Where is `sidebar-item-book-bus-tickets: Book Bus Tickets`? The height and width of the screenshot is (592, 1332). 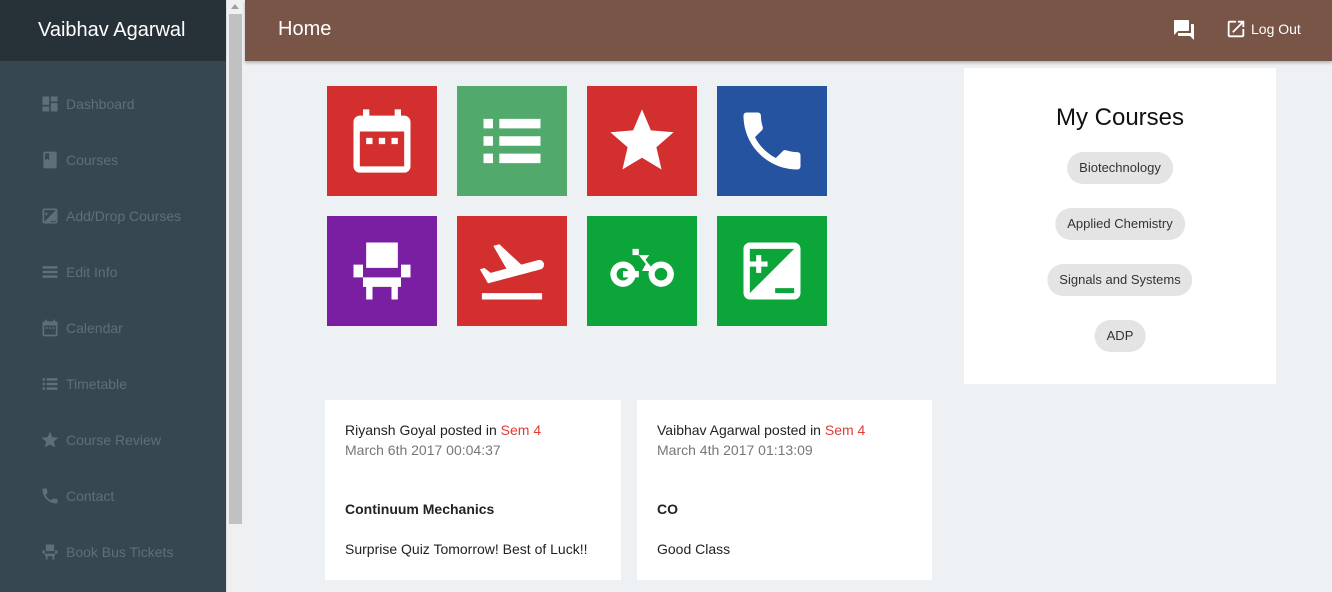 sidebar-item-book-bus-tickets: Book Bus Tickets is located at coordinates (106, 552).